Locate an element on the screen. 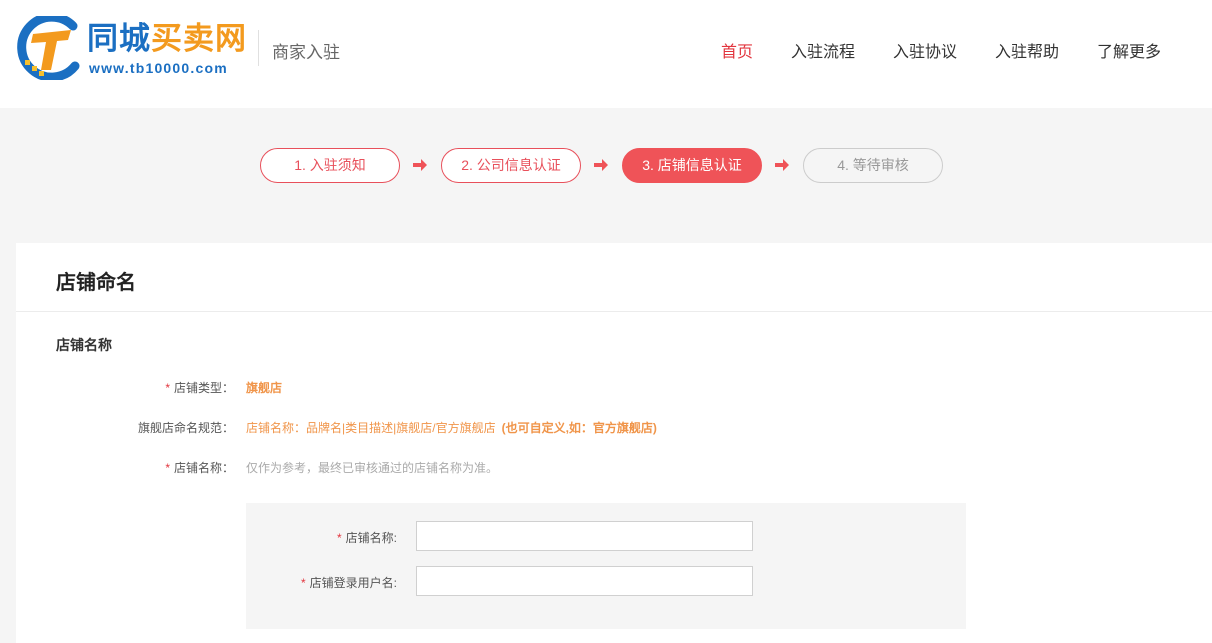 Image resolution: width=1212 pixels, height=643 pixels. step-4: 4. 等待审核 is located at coordinates (873, 165).